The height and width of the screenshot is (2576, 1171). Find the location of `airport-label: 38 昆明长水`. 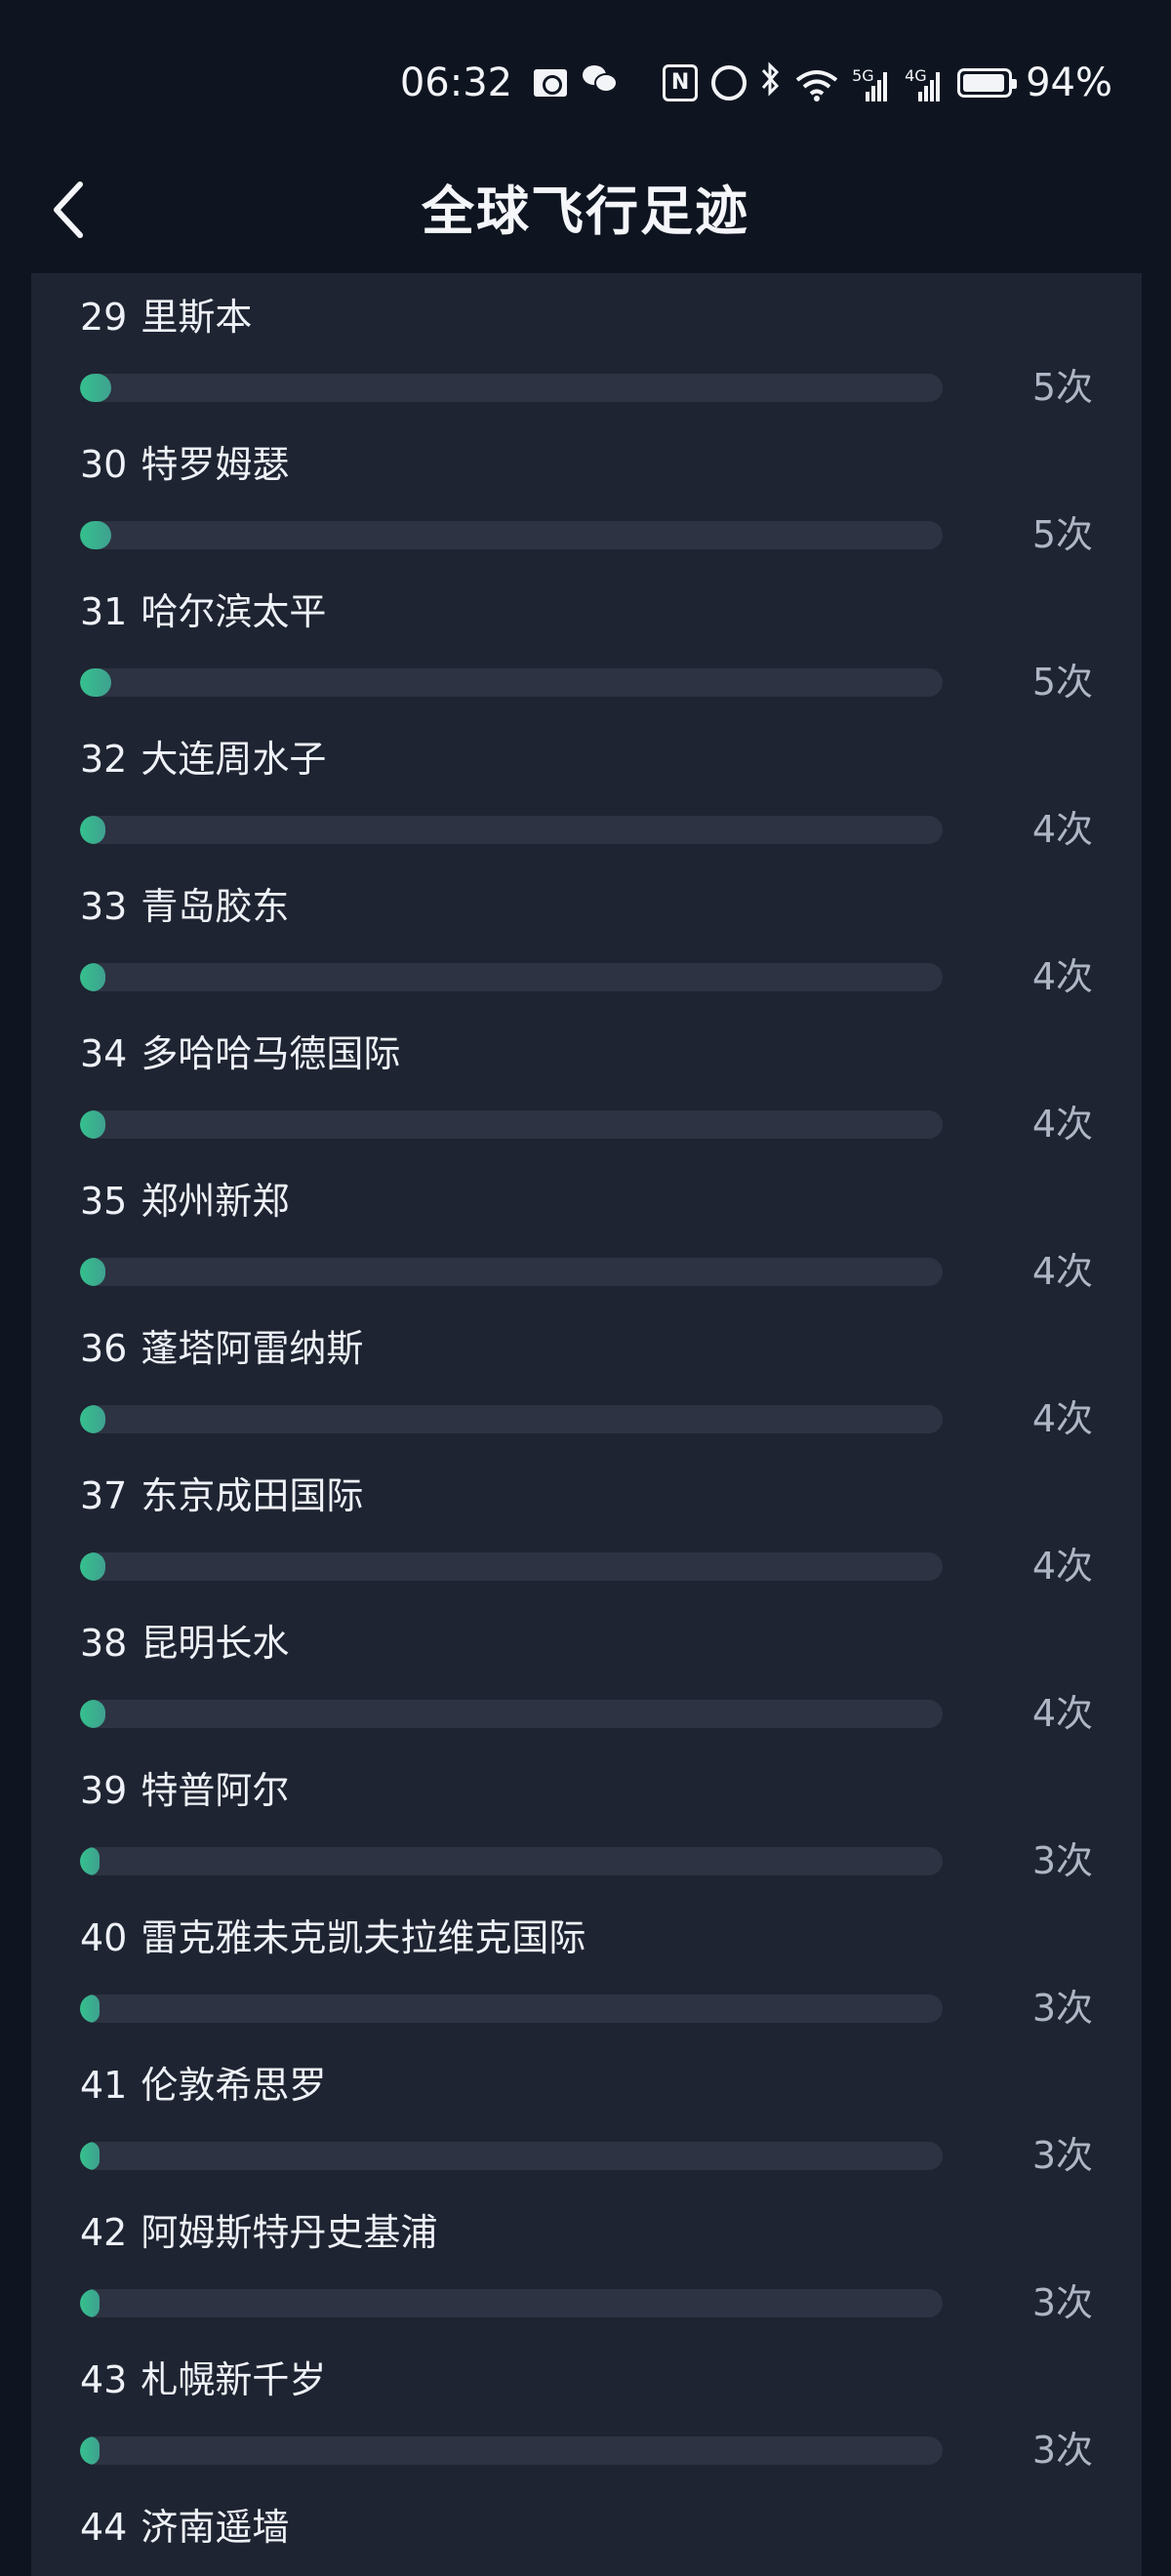

airport-label: 38 昆明长水 is located at coordinates (184, 1640).